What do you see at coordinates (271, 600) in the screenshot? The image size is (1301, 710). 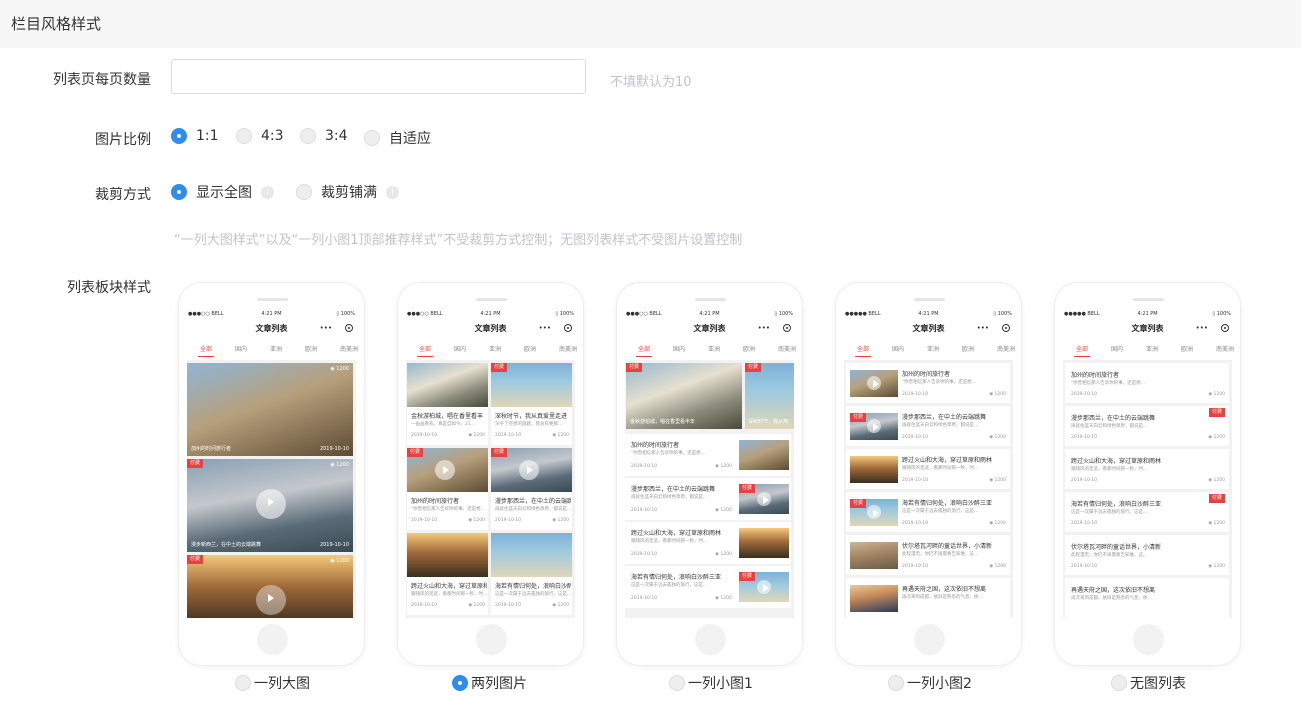 I see `audio-icon` at bounding box center [271, 600].